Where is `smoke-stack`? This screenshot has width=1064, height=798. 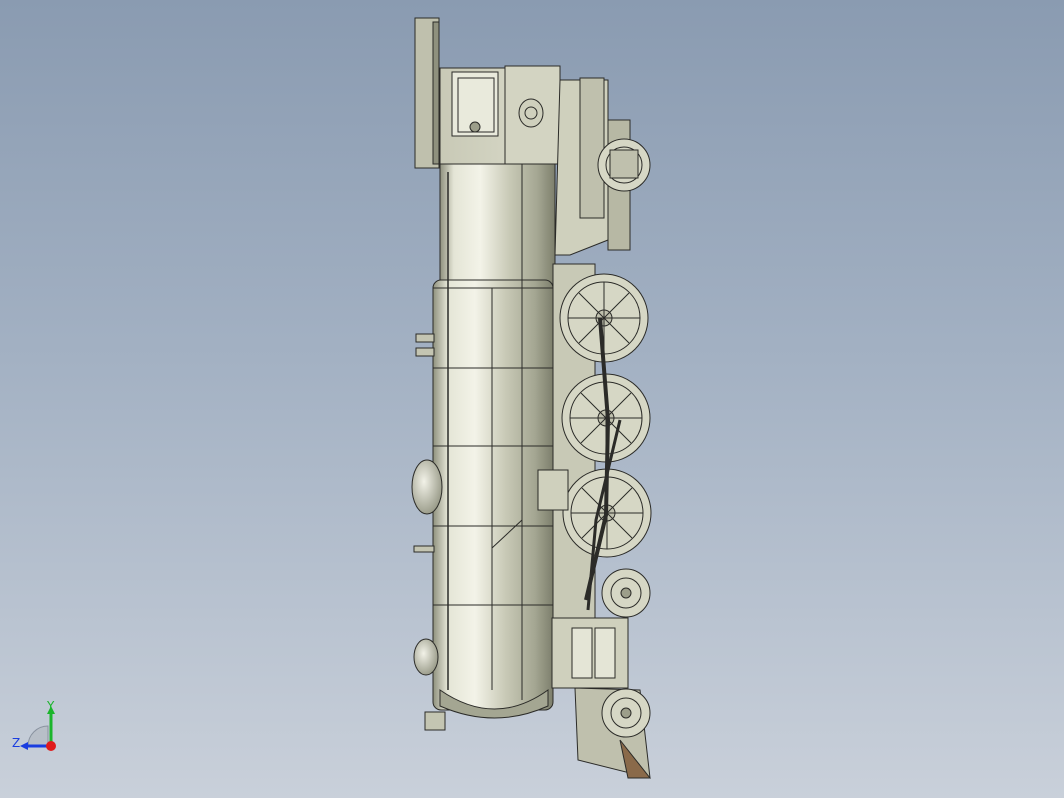
smoke-stack is located at coordinates (426, 657).